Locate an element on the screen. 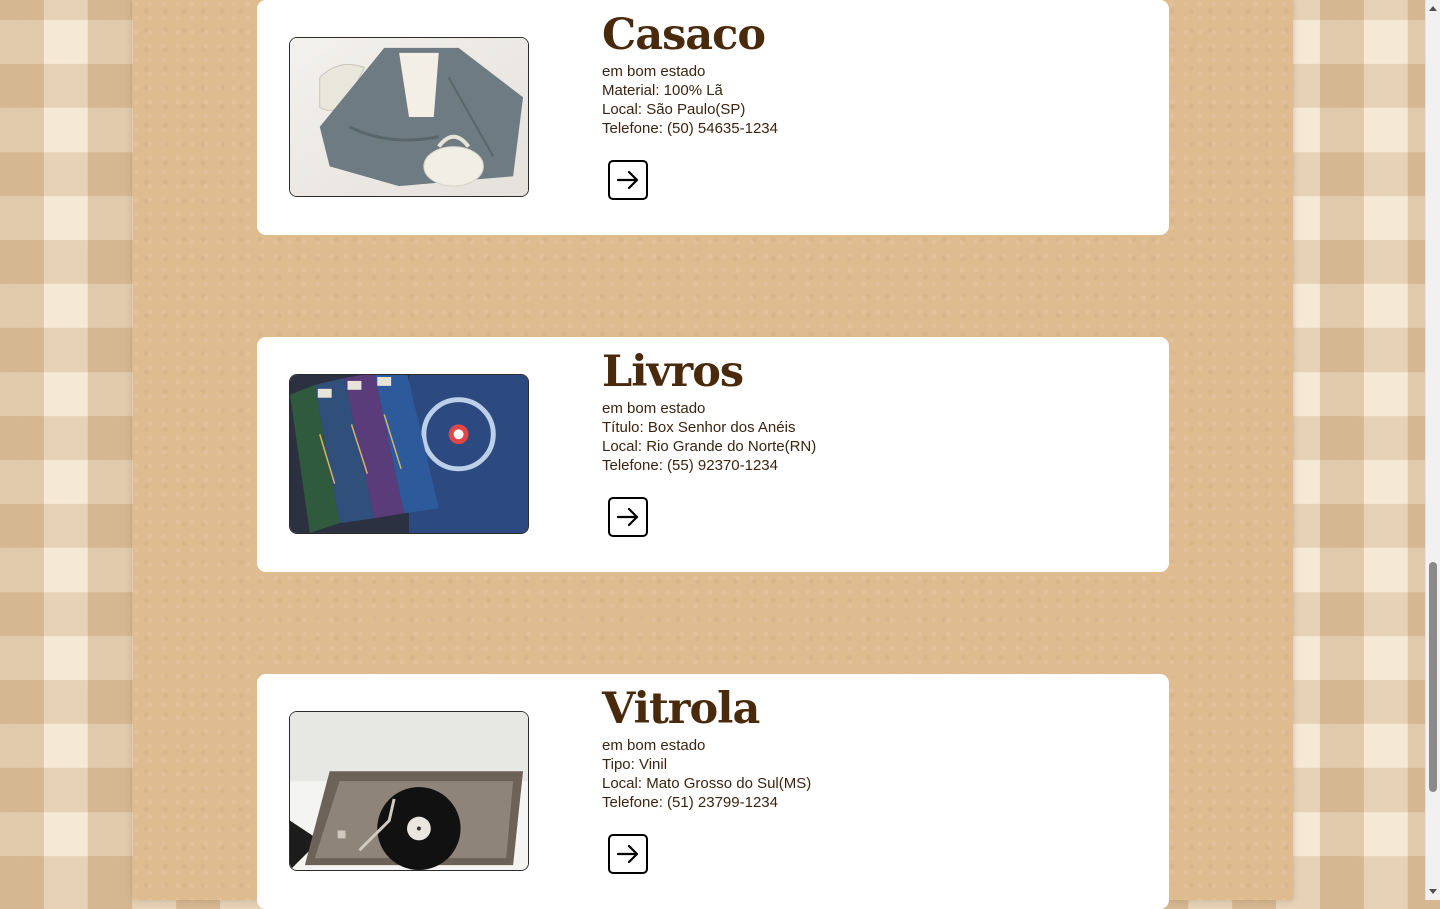  product-detail: Tipo: Vinil is located at coordinates (635, 764).